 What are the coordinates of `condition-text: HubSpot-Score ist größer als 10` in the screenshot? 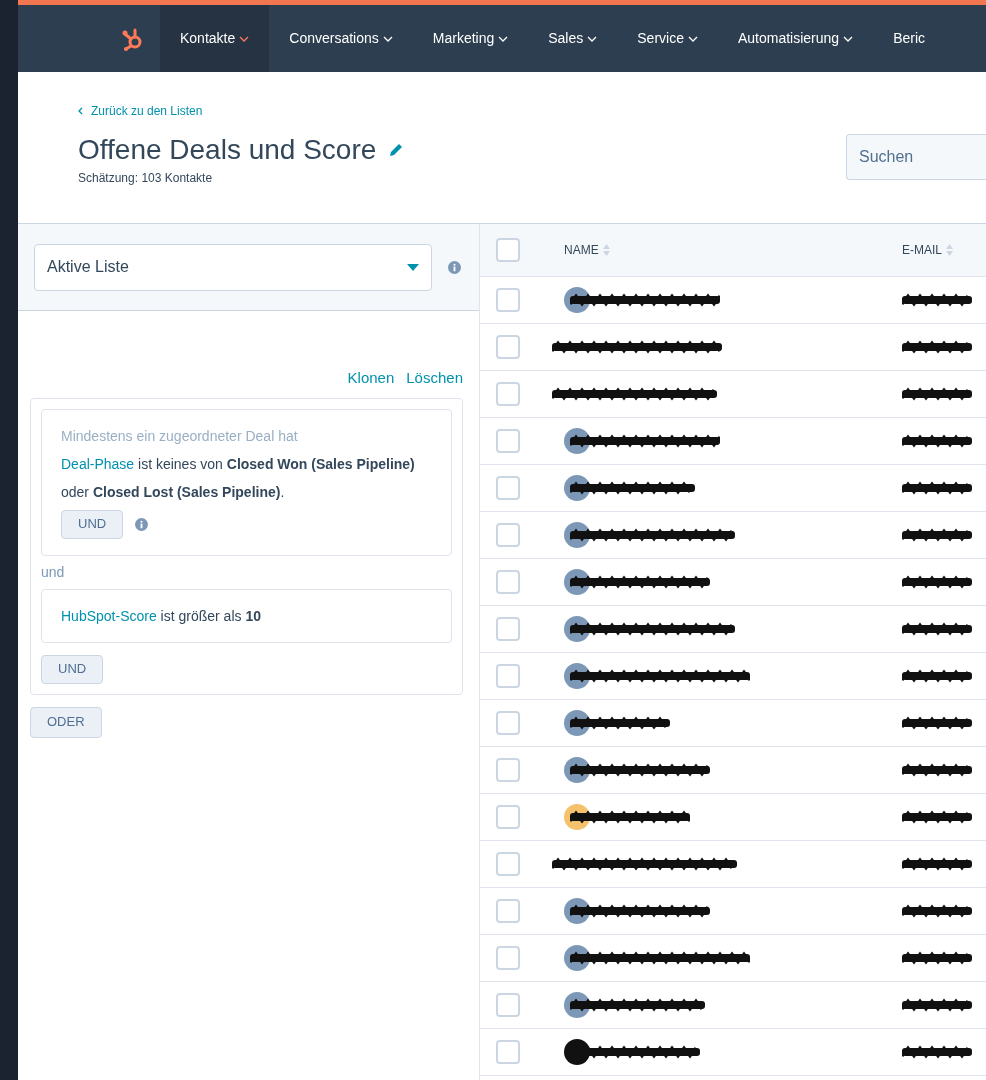 It's located at (161, 616).